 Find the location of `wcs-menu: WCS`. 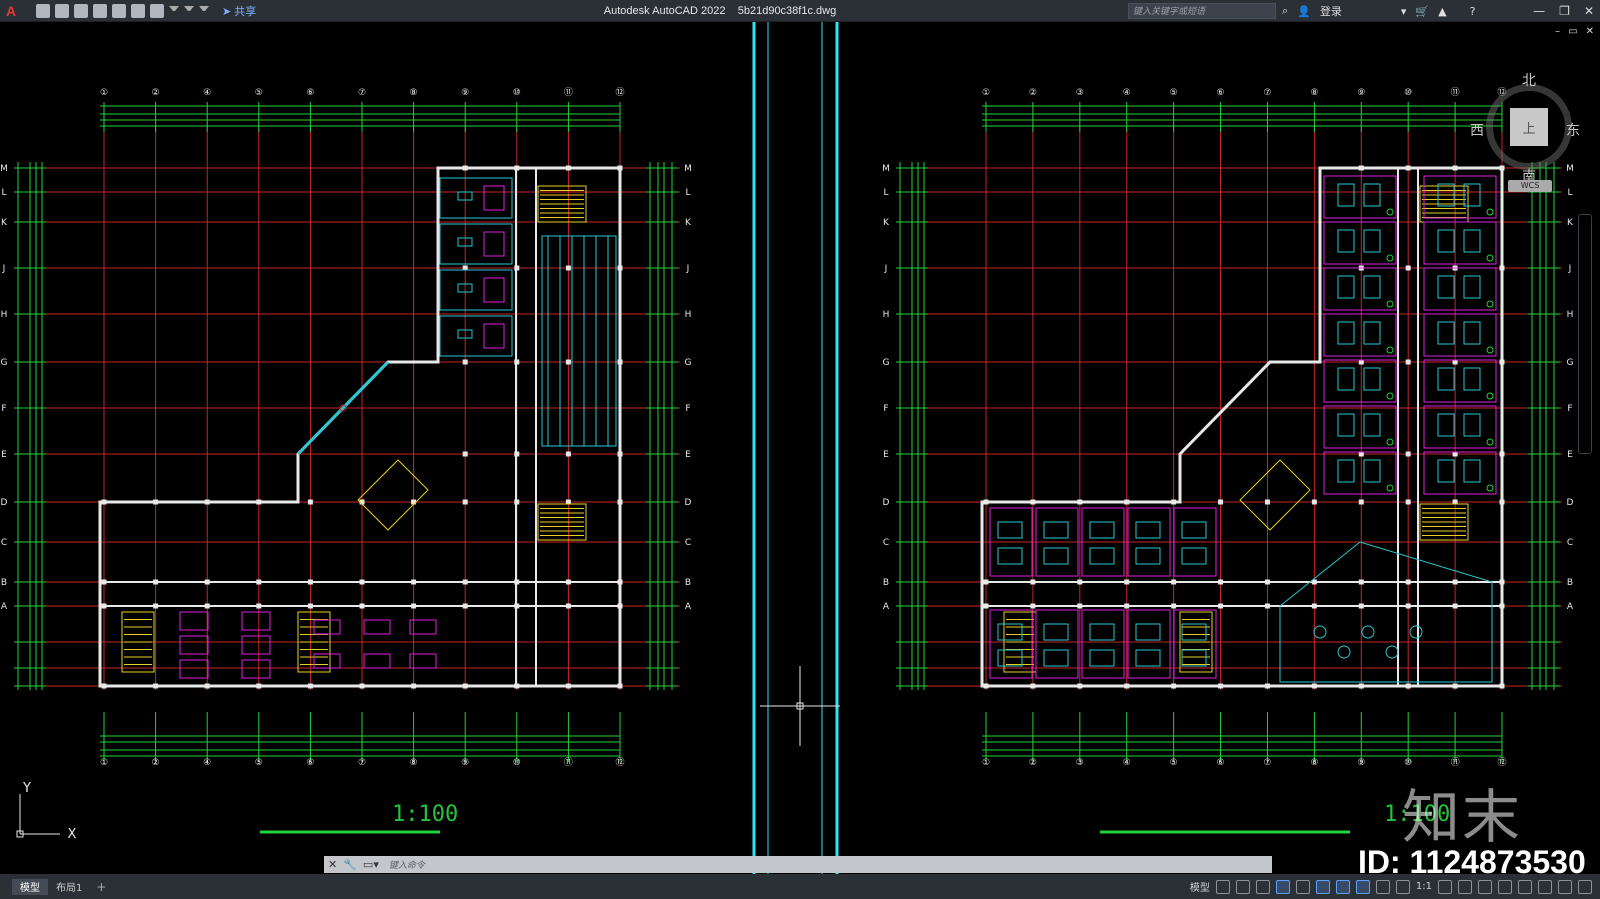

wcs-menu: WCS is located at coordinates (1530, 186).